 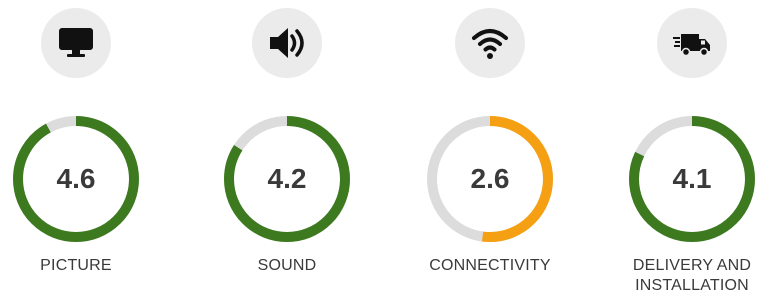 I want to click on rating-gauge: 2.6, so click(x=490, y=179).